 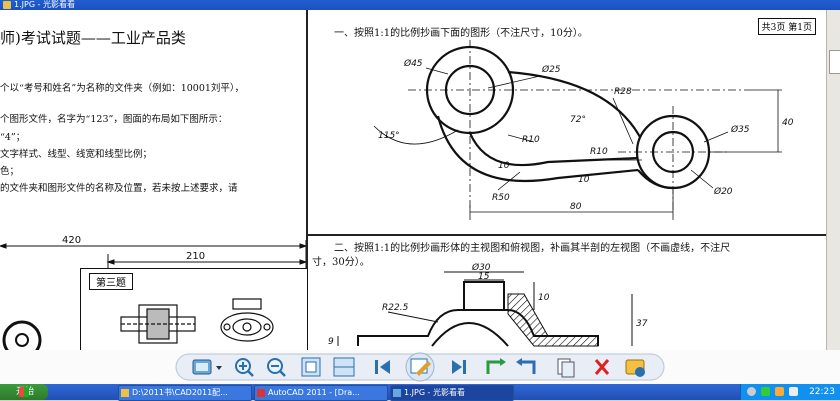 I want to click on layout-thumbnail: 第三题, so click(x=194, y=310).